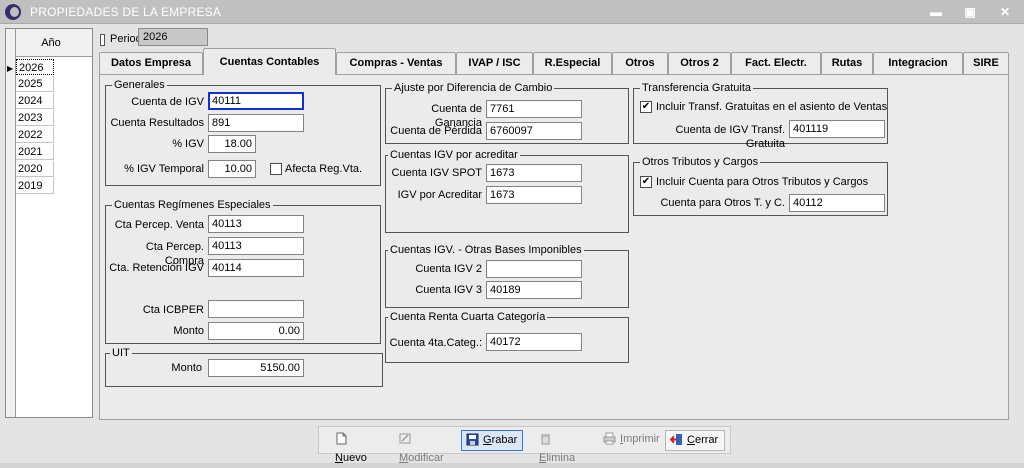  Describe the element at coordinates (341, 438) in the screenshot. I see `new-document-icon` at that location.